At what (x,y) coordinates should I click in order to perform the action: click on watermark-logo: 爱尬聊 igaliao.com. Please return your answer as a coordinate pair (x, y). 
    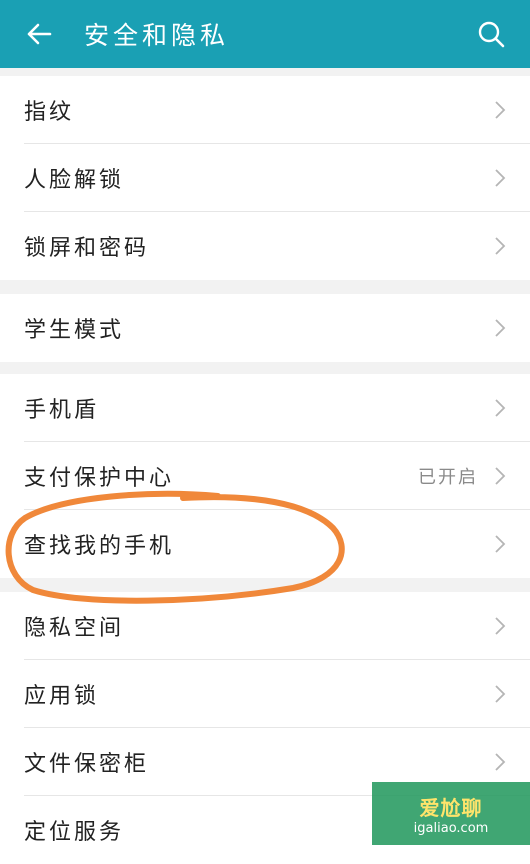
    Looking at the image, I should click on (451, 813).